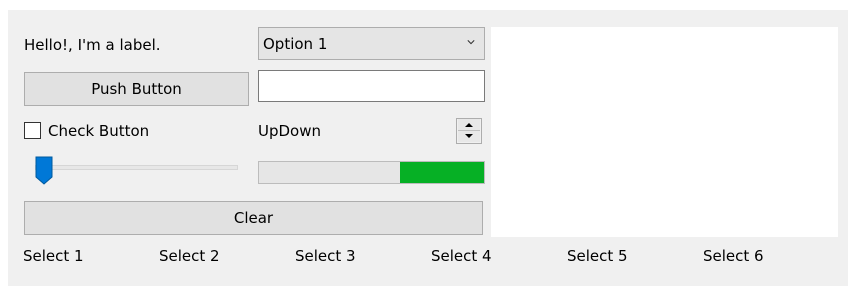 The image size is (850, 289). What do you see at coordinates (189, 256) in the screenshot?
I see `select-item-2: Select 2` at bounding box center [189, 256].